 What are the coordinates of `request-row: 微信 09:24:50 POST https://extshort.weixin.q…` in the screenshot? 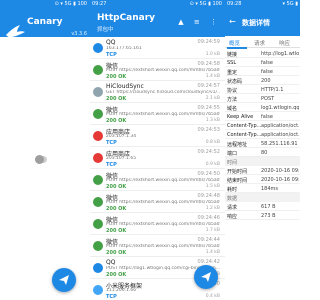 It's located at (157, 180).